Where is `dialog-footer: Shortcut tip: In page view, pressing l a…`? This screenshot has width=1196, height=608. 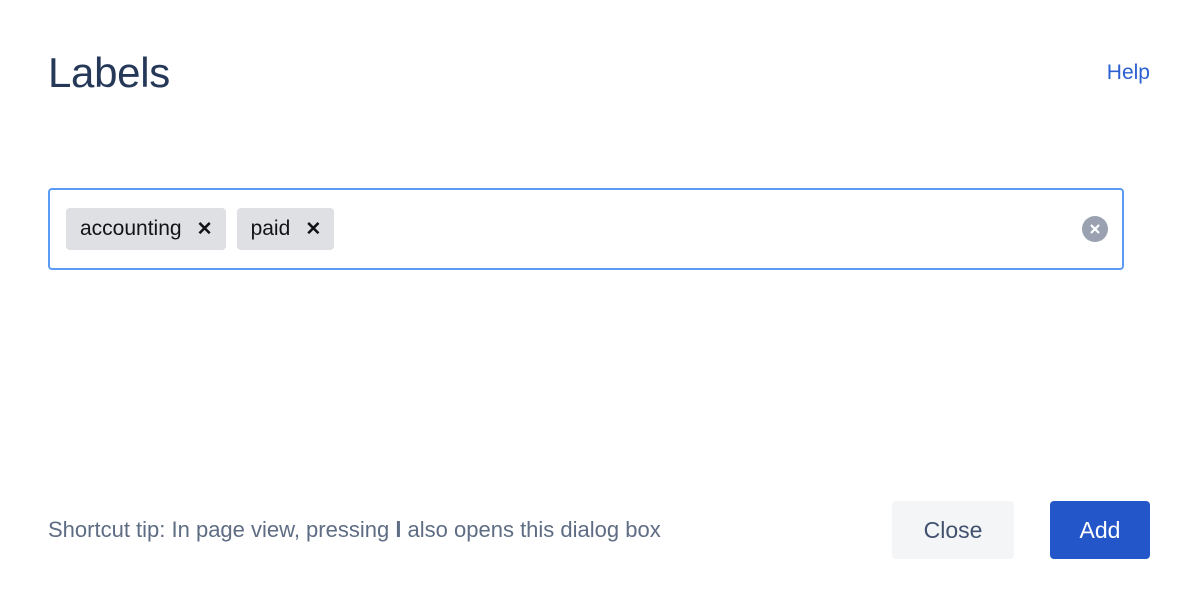
dialog-footer: Shortcut tip: In page view, pressing l a… is located at coordinates (599, 530).